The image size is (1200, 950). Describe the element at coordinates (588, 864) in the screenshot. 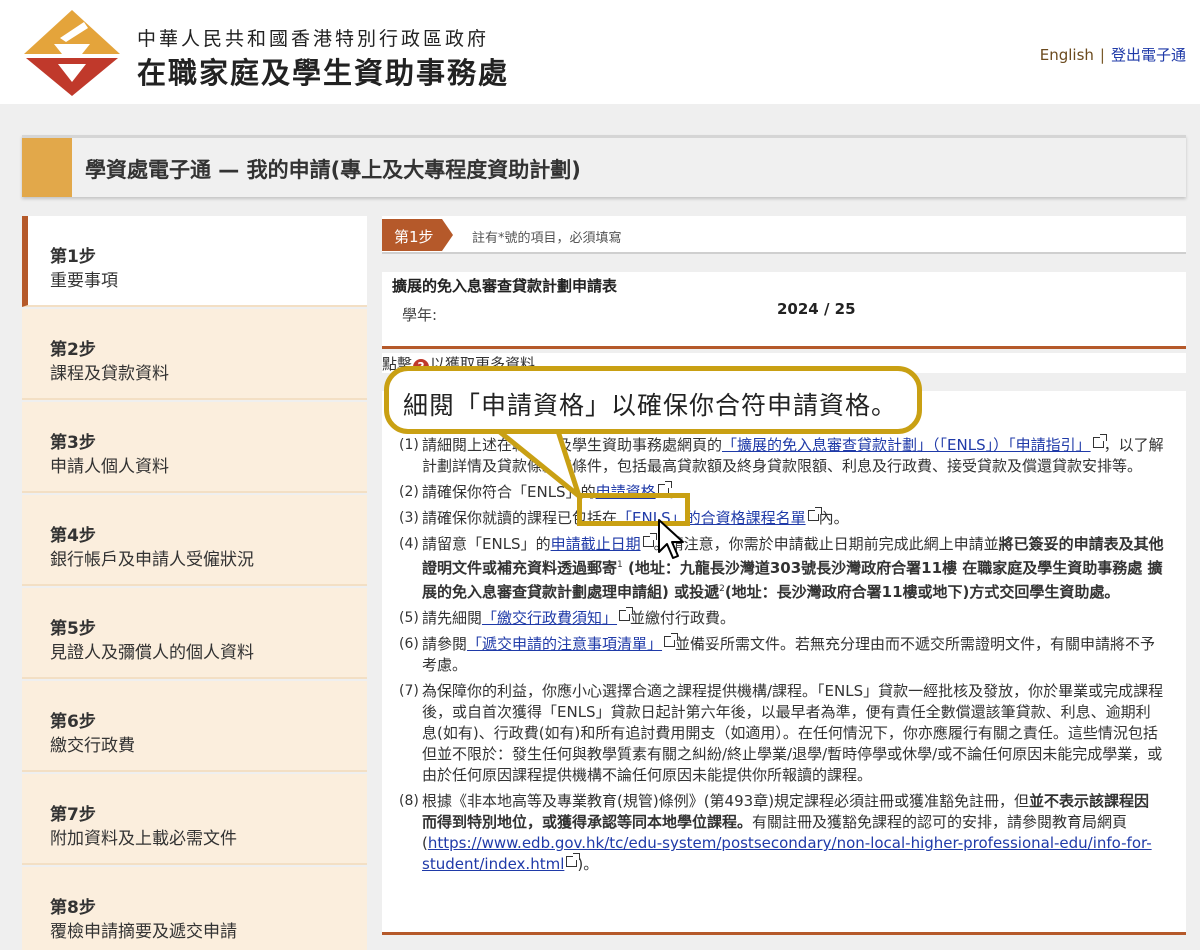

I see `item-text: )。` at that location.